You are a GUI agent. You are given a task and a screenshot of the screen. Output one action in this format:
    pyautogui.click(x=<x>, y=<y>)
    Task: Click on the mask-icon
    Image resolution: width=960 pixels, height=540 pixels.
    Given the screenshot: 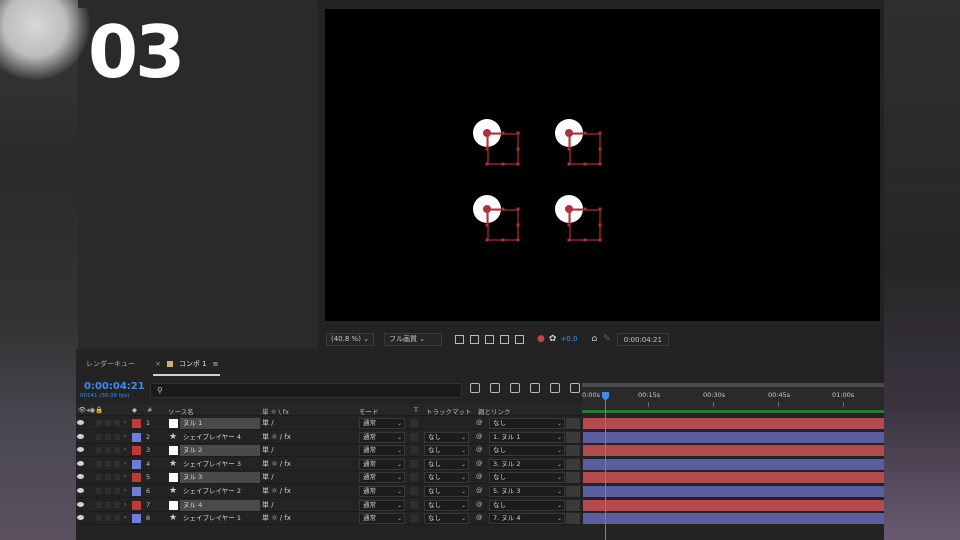 What is the action you would take?
    pyautogui.click(x=490, y=339)
    